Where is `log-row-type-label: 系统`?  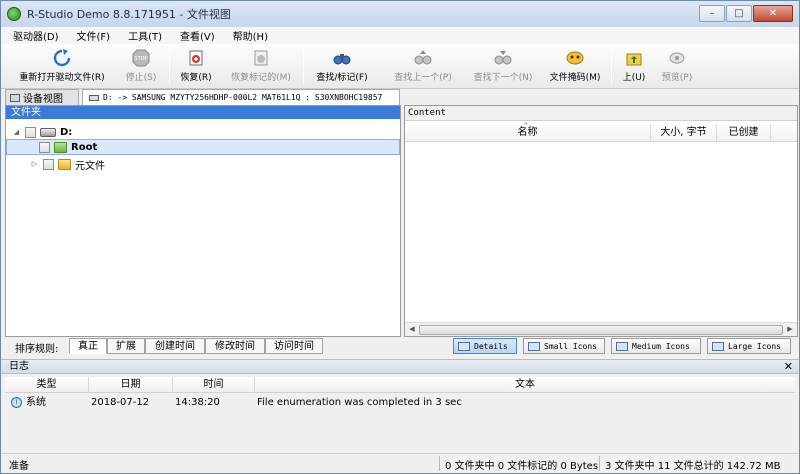
log-row-type-label: 系统 is located at coordinates (36, 402).